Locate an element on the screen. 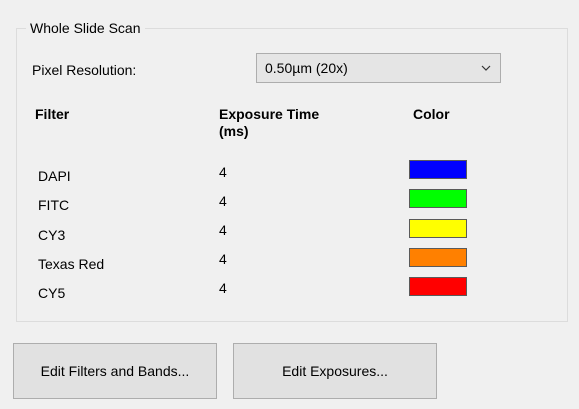 This screenshot has height=409, width=579. exposure-value-cy3: 4 is located at coordinates (223, 230).